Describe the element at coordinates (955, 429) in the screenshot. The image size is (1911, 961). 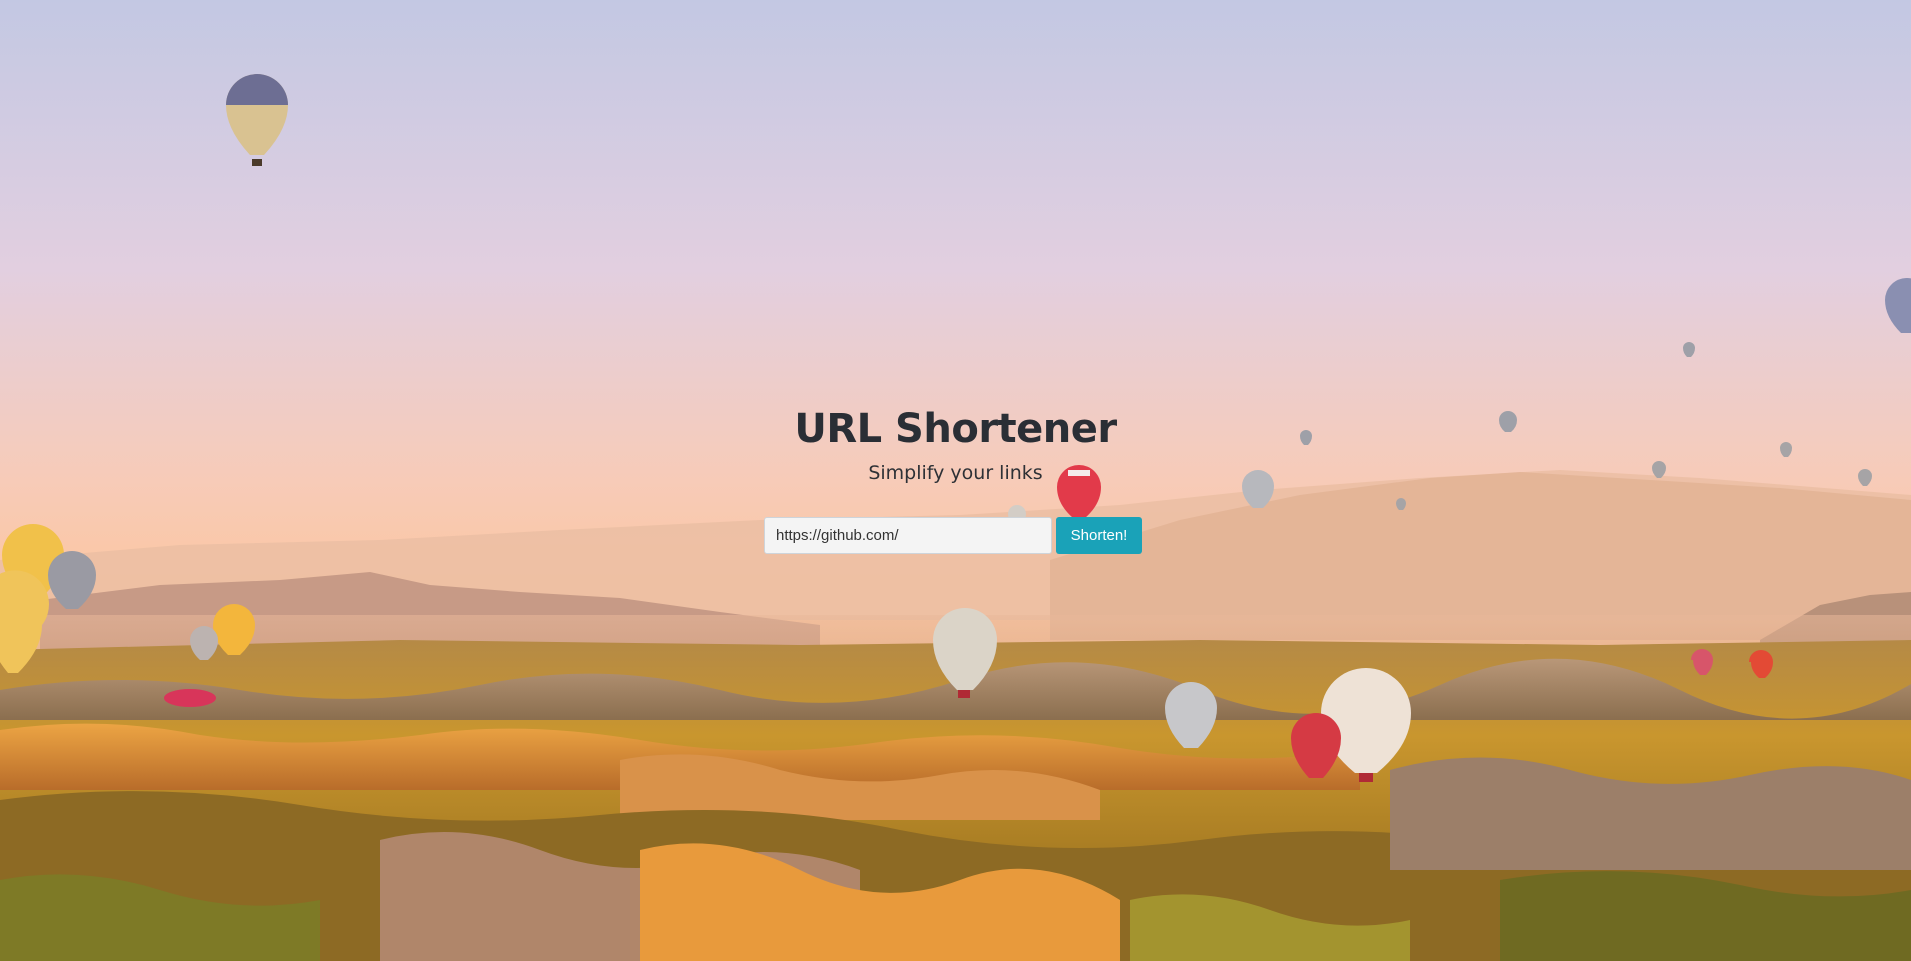
I see `page-title: URL Shortener` at that location.